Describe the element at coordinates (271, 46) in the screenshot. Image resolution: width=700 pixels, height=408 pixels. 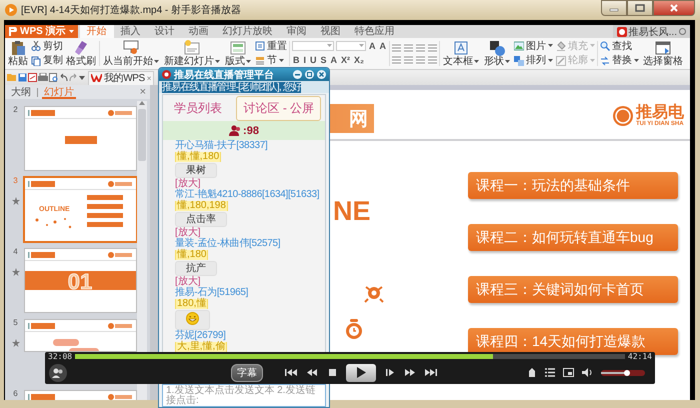
I see `reset-button: 重置` at that location.